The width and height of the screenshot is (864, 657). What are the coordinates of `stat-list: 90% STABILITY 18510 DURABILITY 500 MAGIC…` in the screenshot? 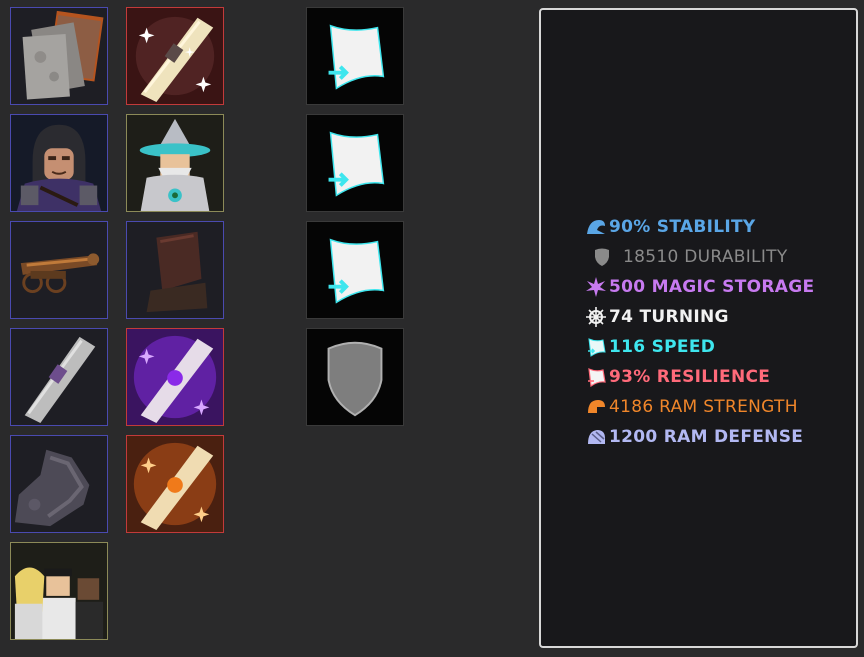 It's located at (699, 332).